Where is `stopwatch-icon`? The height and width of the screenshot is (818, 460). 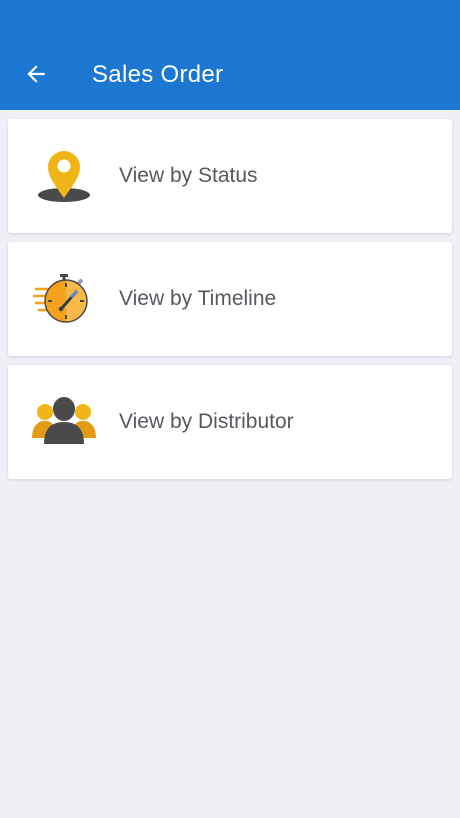 stopwatch-icon is located at coordinates (64, 299).